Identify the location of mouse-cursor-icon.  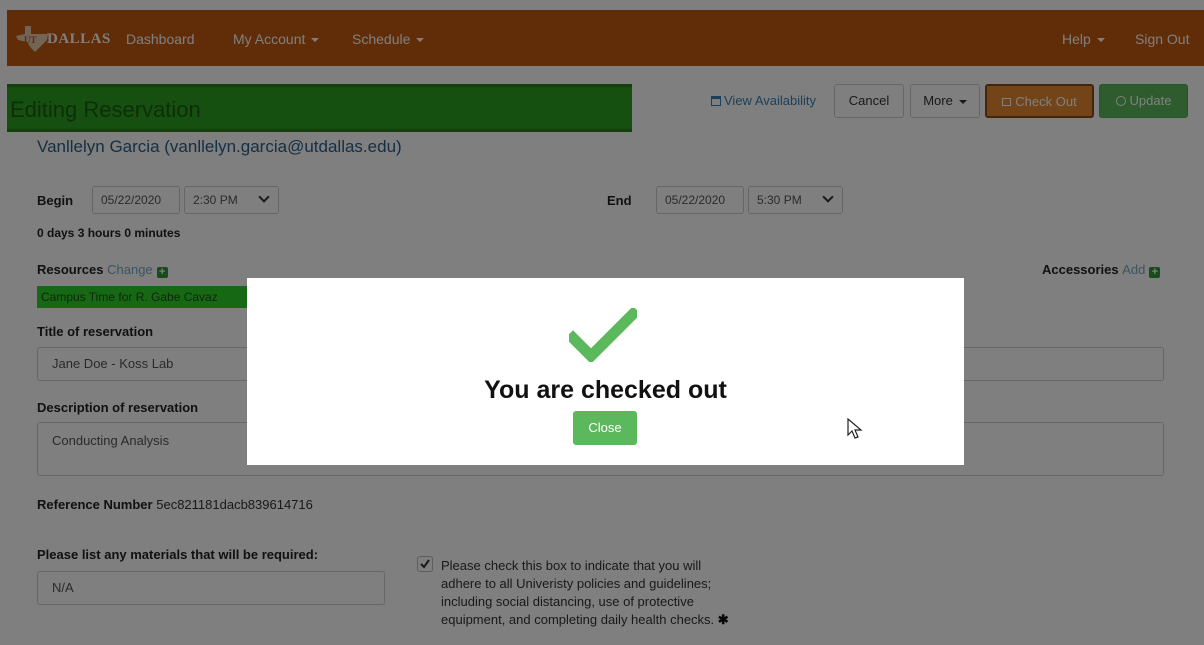
(855, 428).